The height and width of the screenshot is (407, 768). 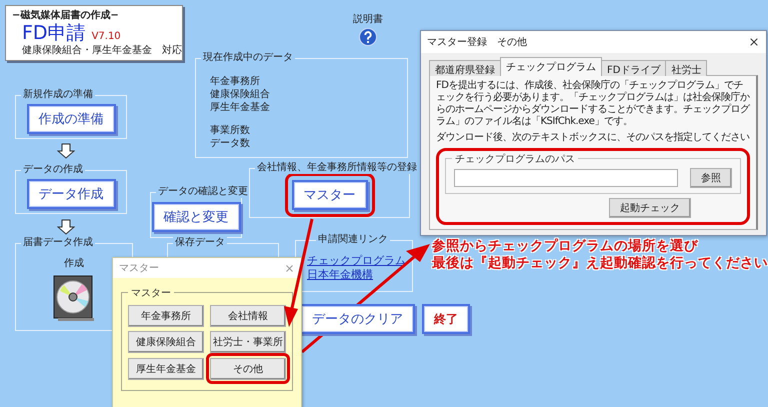 I want to click on exit-button: 終了, so click(x=446, y=319).